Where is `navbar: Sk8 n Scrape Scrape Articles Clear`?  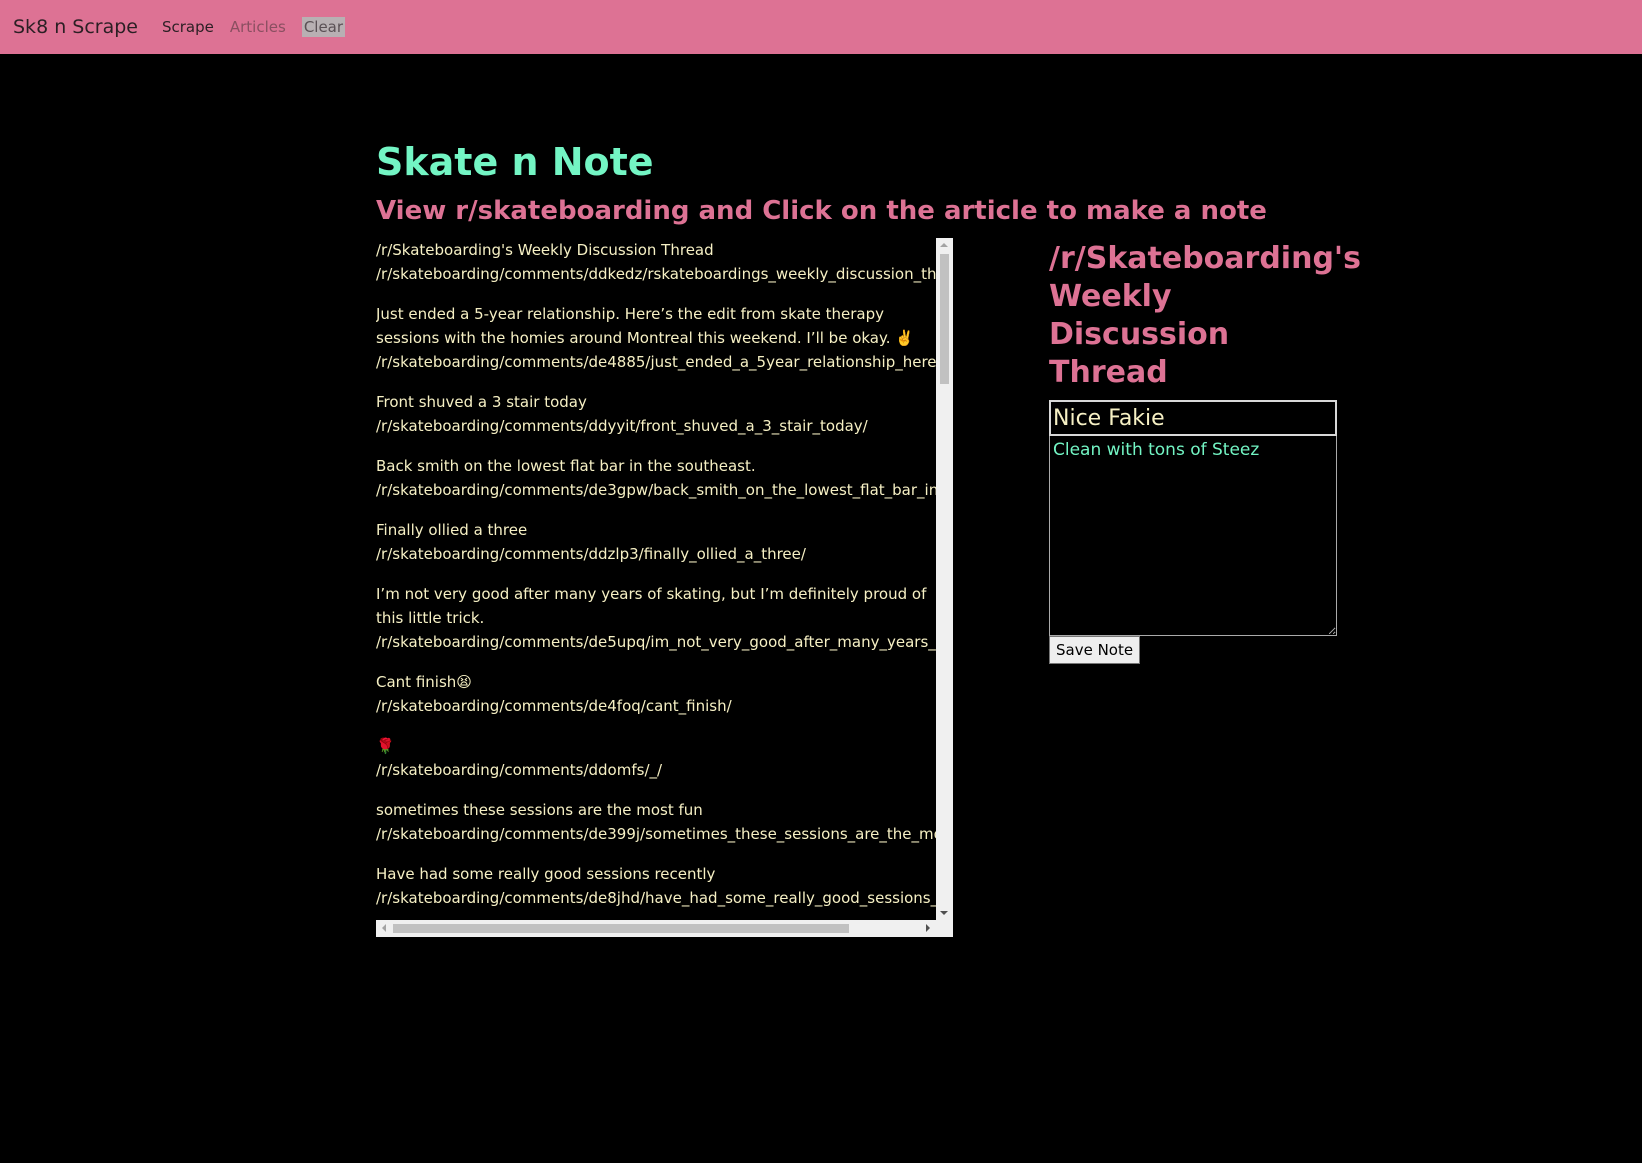
navbar: Sk8 n Scrape Scrape Articles Clear is located at coordinates (821, 27).